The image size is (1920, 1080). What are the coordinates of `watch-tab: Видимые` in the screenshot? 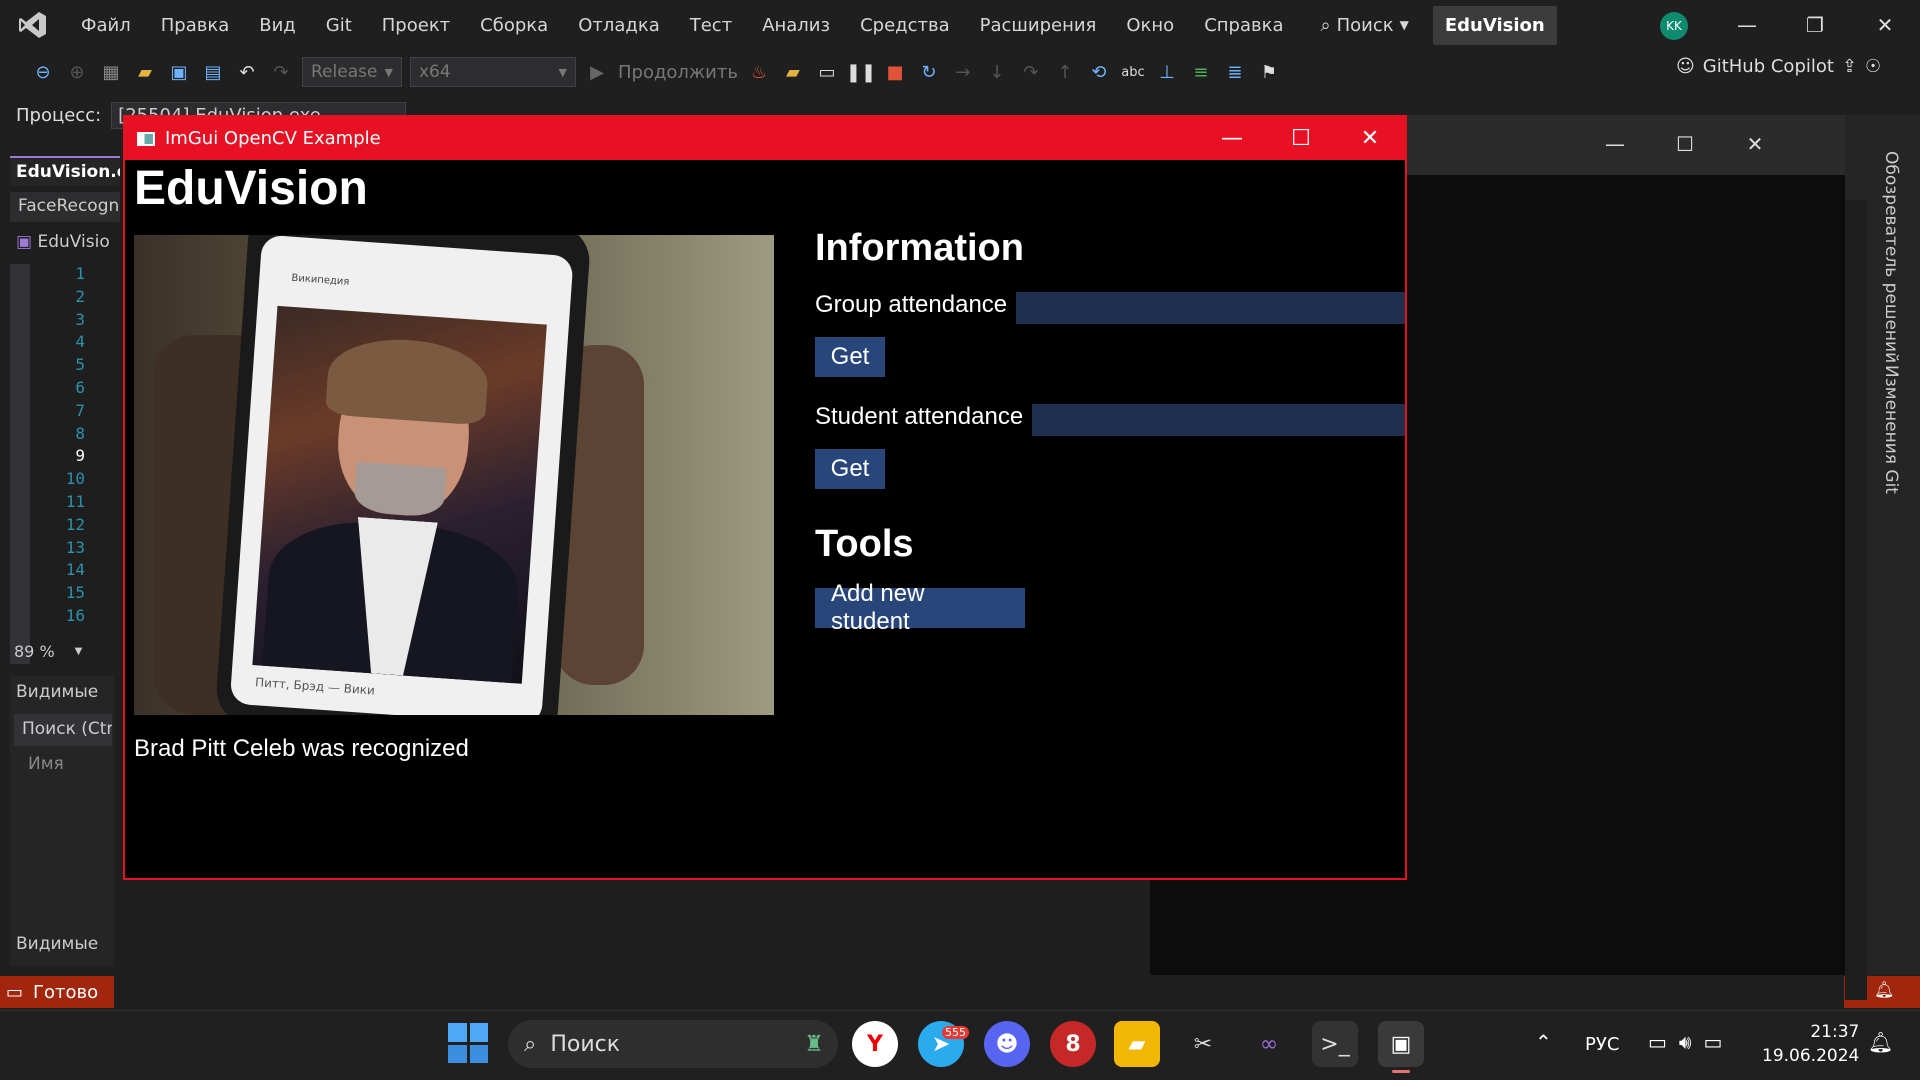 It's located at (57, 944).